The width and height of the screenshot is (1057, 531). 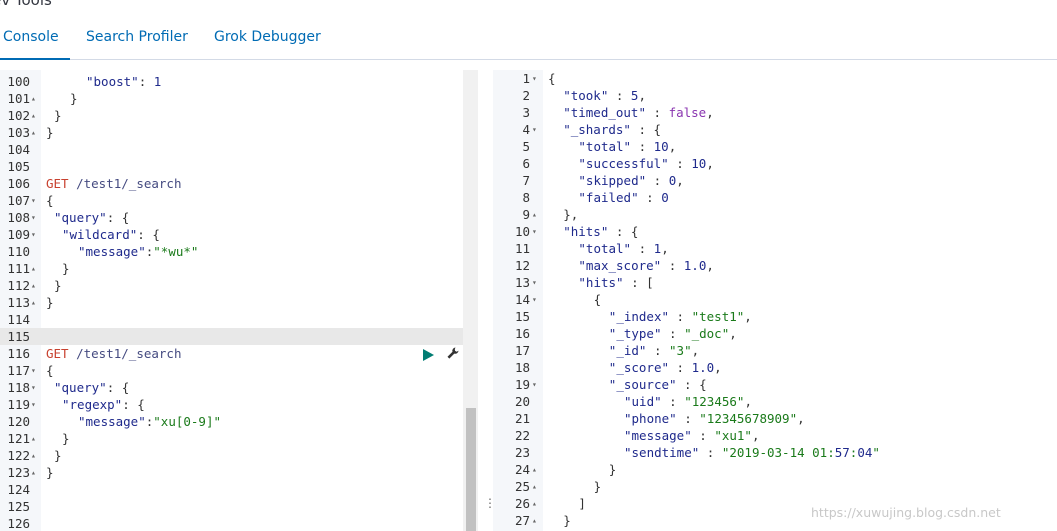 I want to click on active-tab-indicator, so click(x=35, y=59).